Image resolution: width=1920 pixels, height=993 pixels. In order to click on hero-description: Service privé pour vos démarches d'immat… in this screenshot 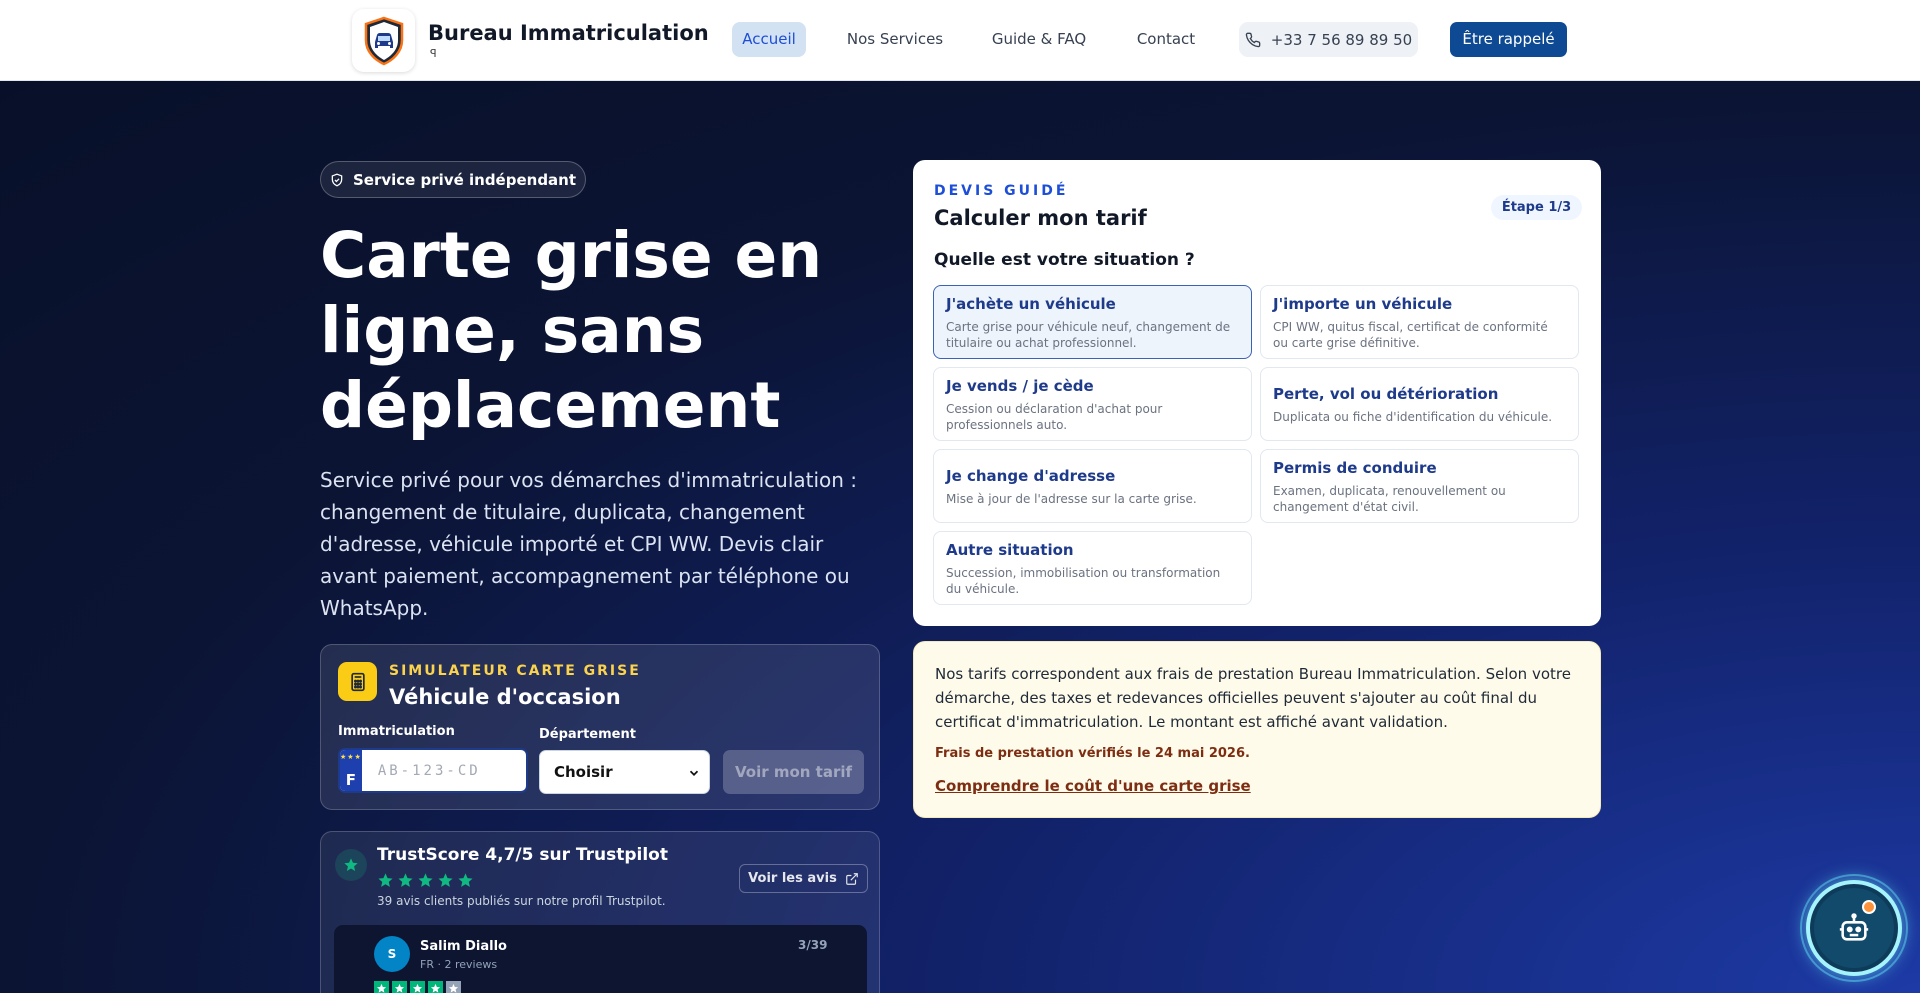, I will do `click(589, 544)`.